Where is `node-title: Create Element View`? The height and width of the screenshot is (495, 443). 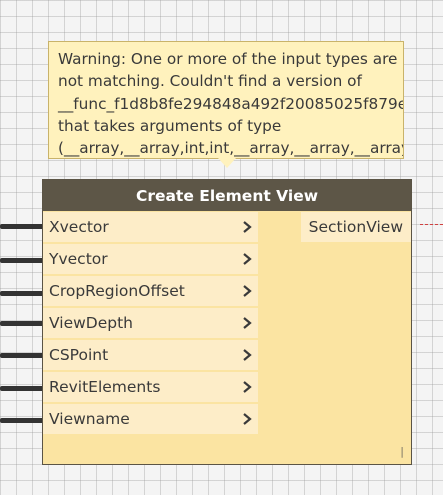 node-title: Create Element View is located at coordinates (227, 195).